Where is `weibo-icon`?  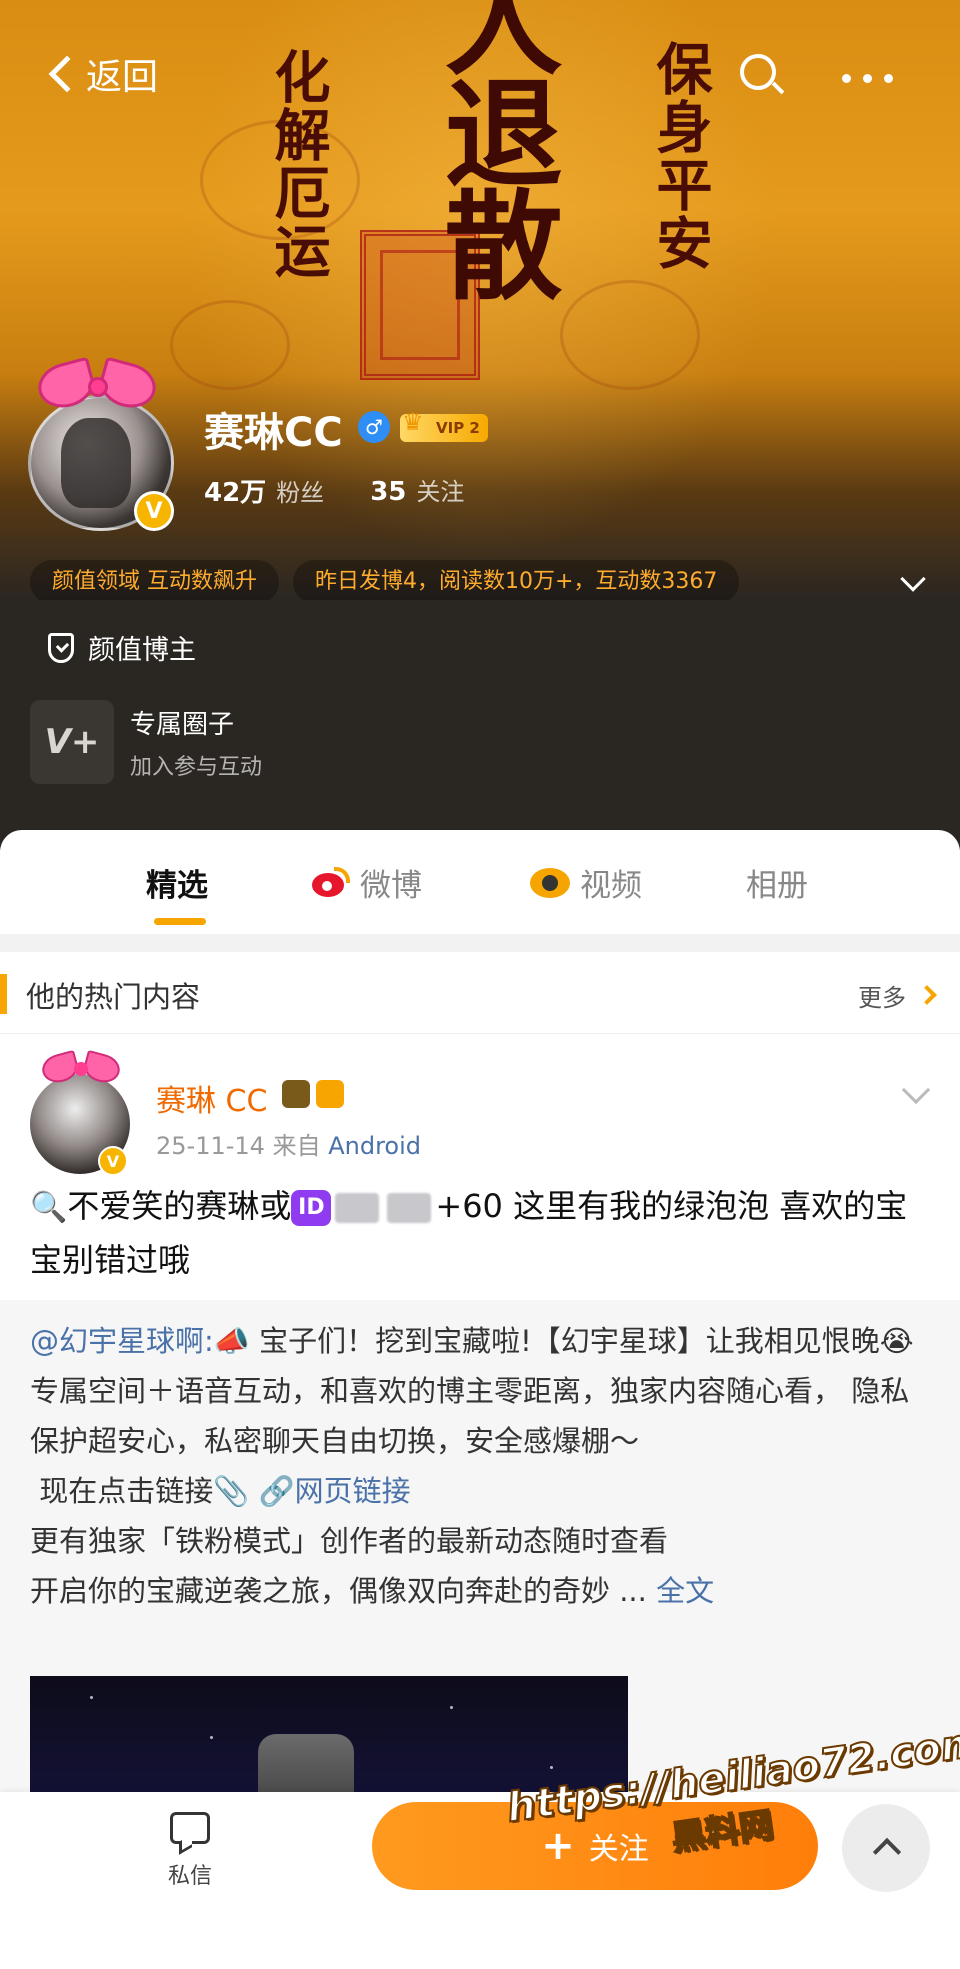 weibo-icon is located at coordinates (330, 882).